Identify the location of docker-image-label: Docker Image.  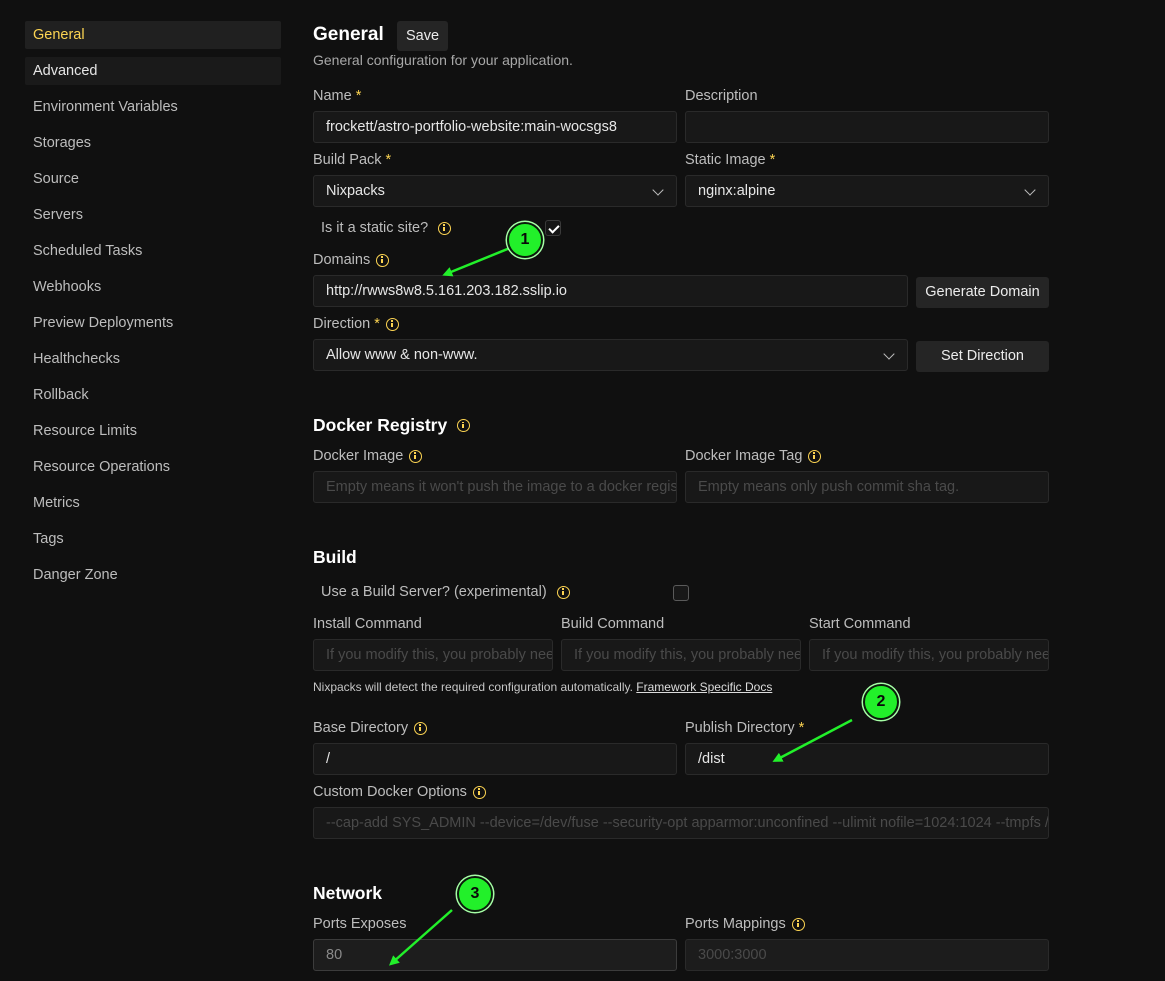
(368, 456).